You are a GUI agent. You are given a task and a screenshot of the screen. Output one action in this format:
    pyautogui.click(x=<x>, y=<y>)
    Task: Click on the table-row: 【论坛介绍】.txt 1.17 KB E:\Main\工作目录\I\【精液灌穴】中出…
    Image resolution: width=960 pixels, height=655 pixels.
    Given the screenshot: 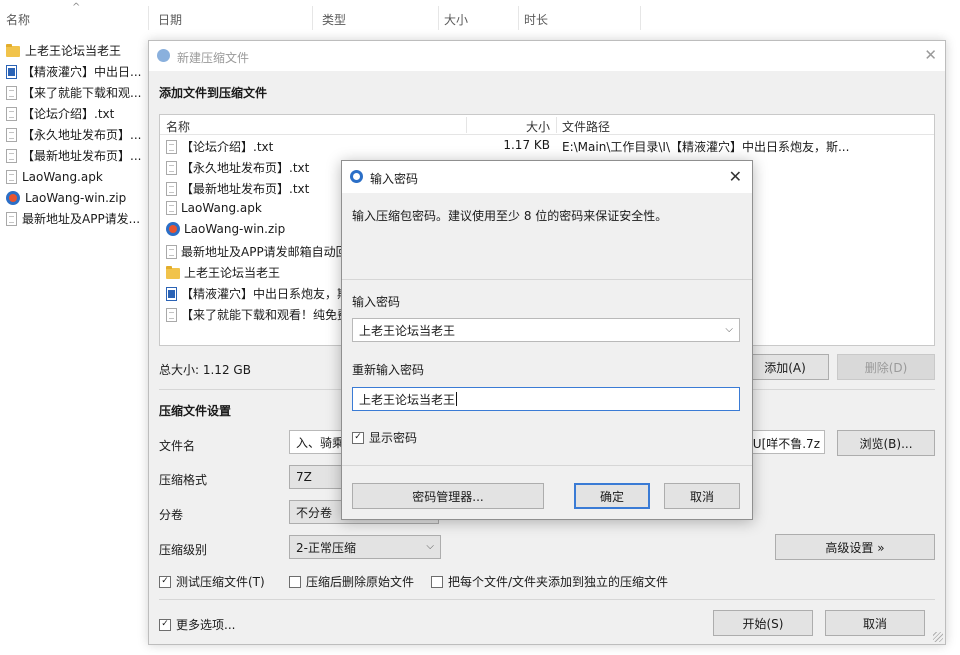 What is the action you would take?
    pyautogui.click(x=547, y=145)
    